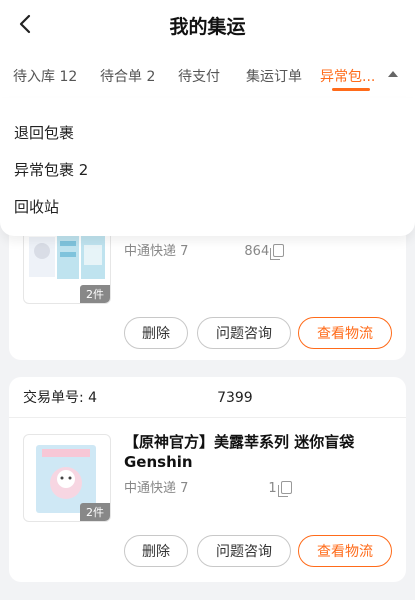 The width and height of the screenshot is (415, 600). Describe the element at coordinates (36, 206) in the screenshot. I see `menu-item-recycle-bin: 回收站` at that location.